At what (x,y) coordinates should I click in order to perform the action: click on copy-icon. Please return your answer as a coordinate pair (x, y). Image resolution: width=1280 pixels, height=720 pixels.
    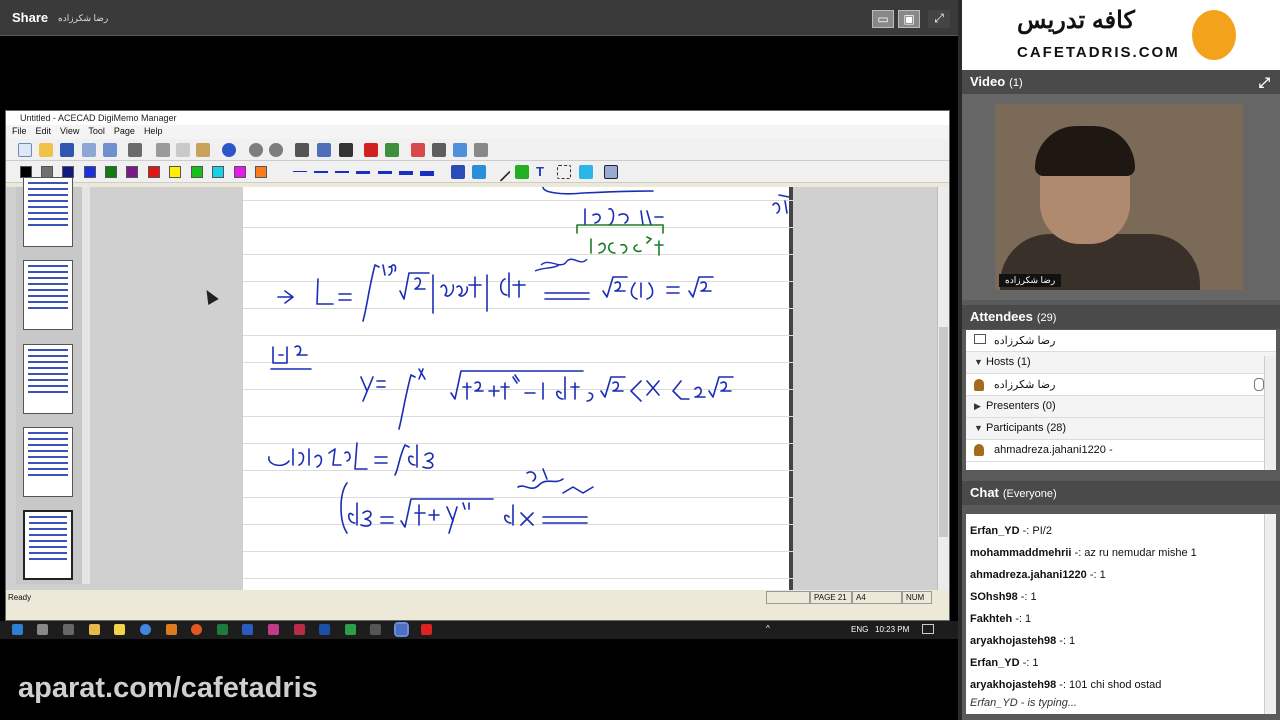
    Looking at the image, I should click on (183, 150).